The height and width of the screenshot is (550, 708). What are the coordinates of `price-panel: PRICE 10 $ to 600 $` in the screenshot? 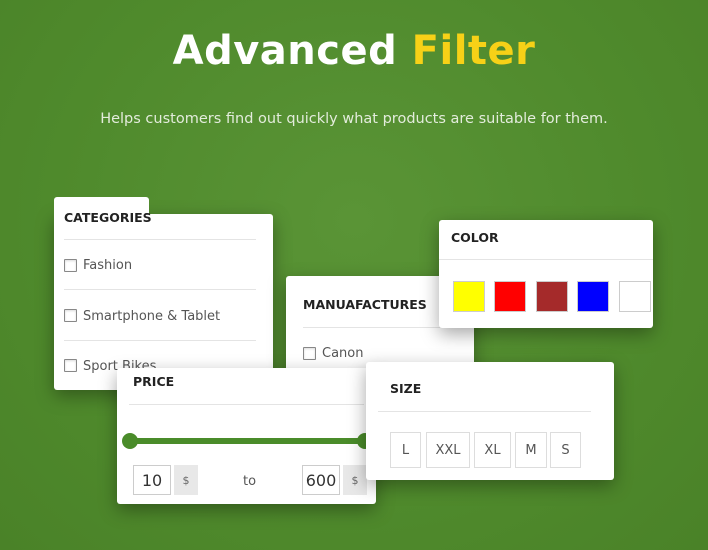 It's located at (246, 436).